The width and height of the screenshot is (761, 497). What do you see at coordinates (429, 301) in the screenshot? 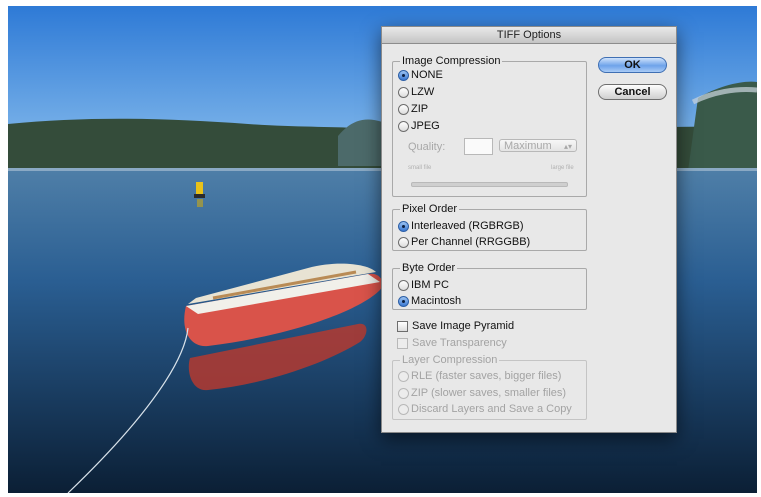
I see `radio-byte-macintosh: Macintosh` at bounding box center [429, 301].